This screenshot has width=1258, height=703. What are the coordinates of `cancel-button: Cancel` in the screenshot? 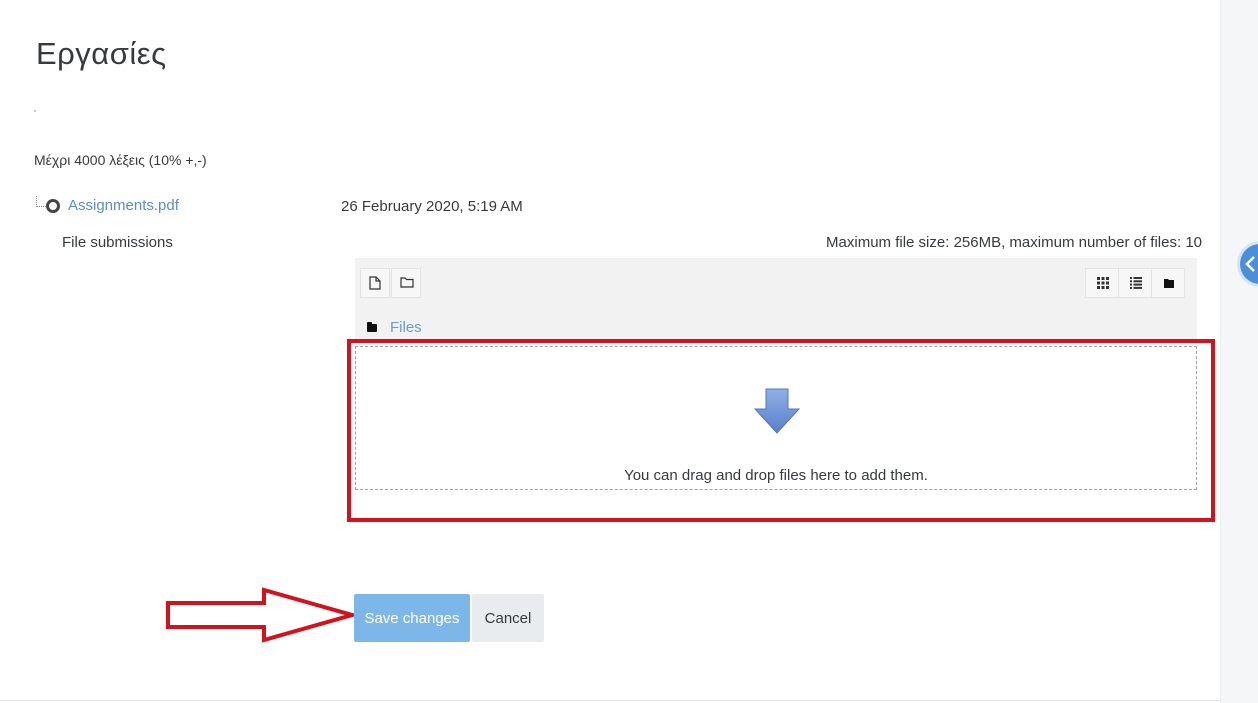 It's located at (508, 618).